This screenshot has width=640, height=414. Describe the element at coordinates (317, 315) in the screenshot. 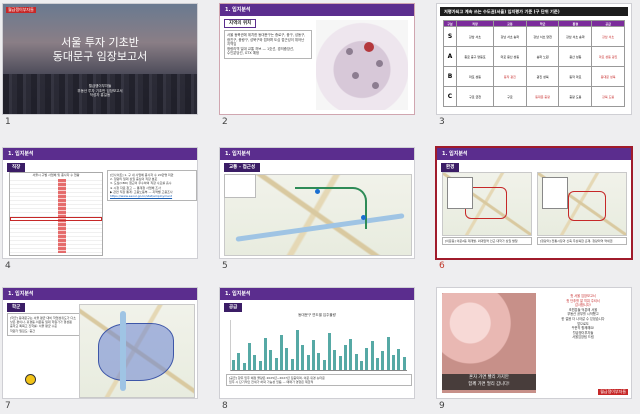

I see `supply-chart-title: 동대문구 연도별 입주물량` at that location.